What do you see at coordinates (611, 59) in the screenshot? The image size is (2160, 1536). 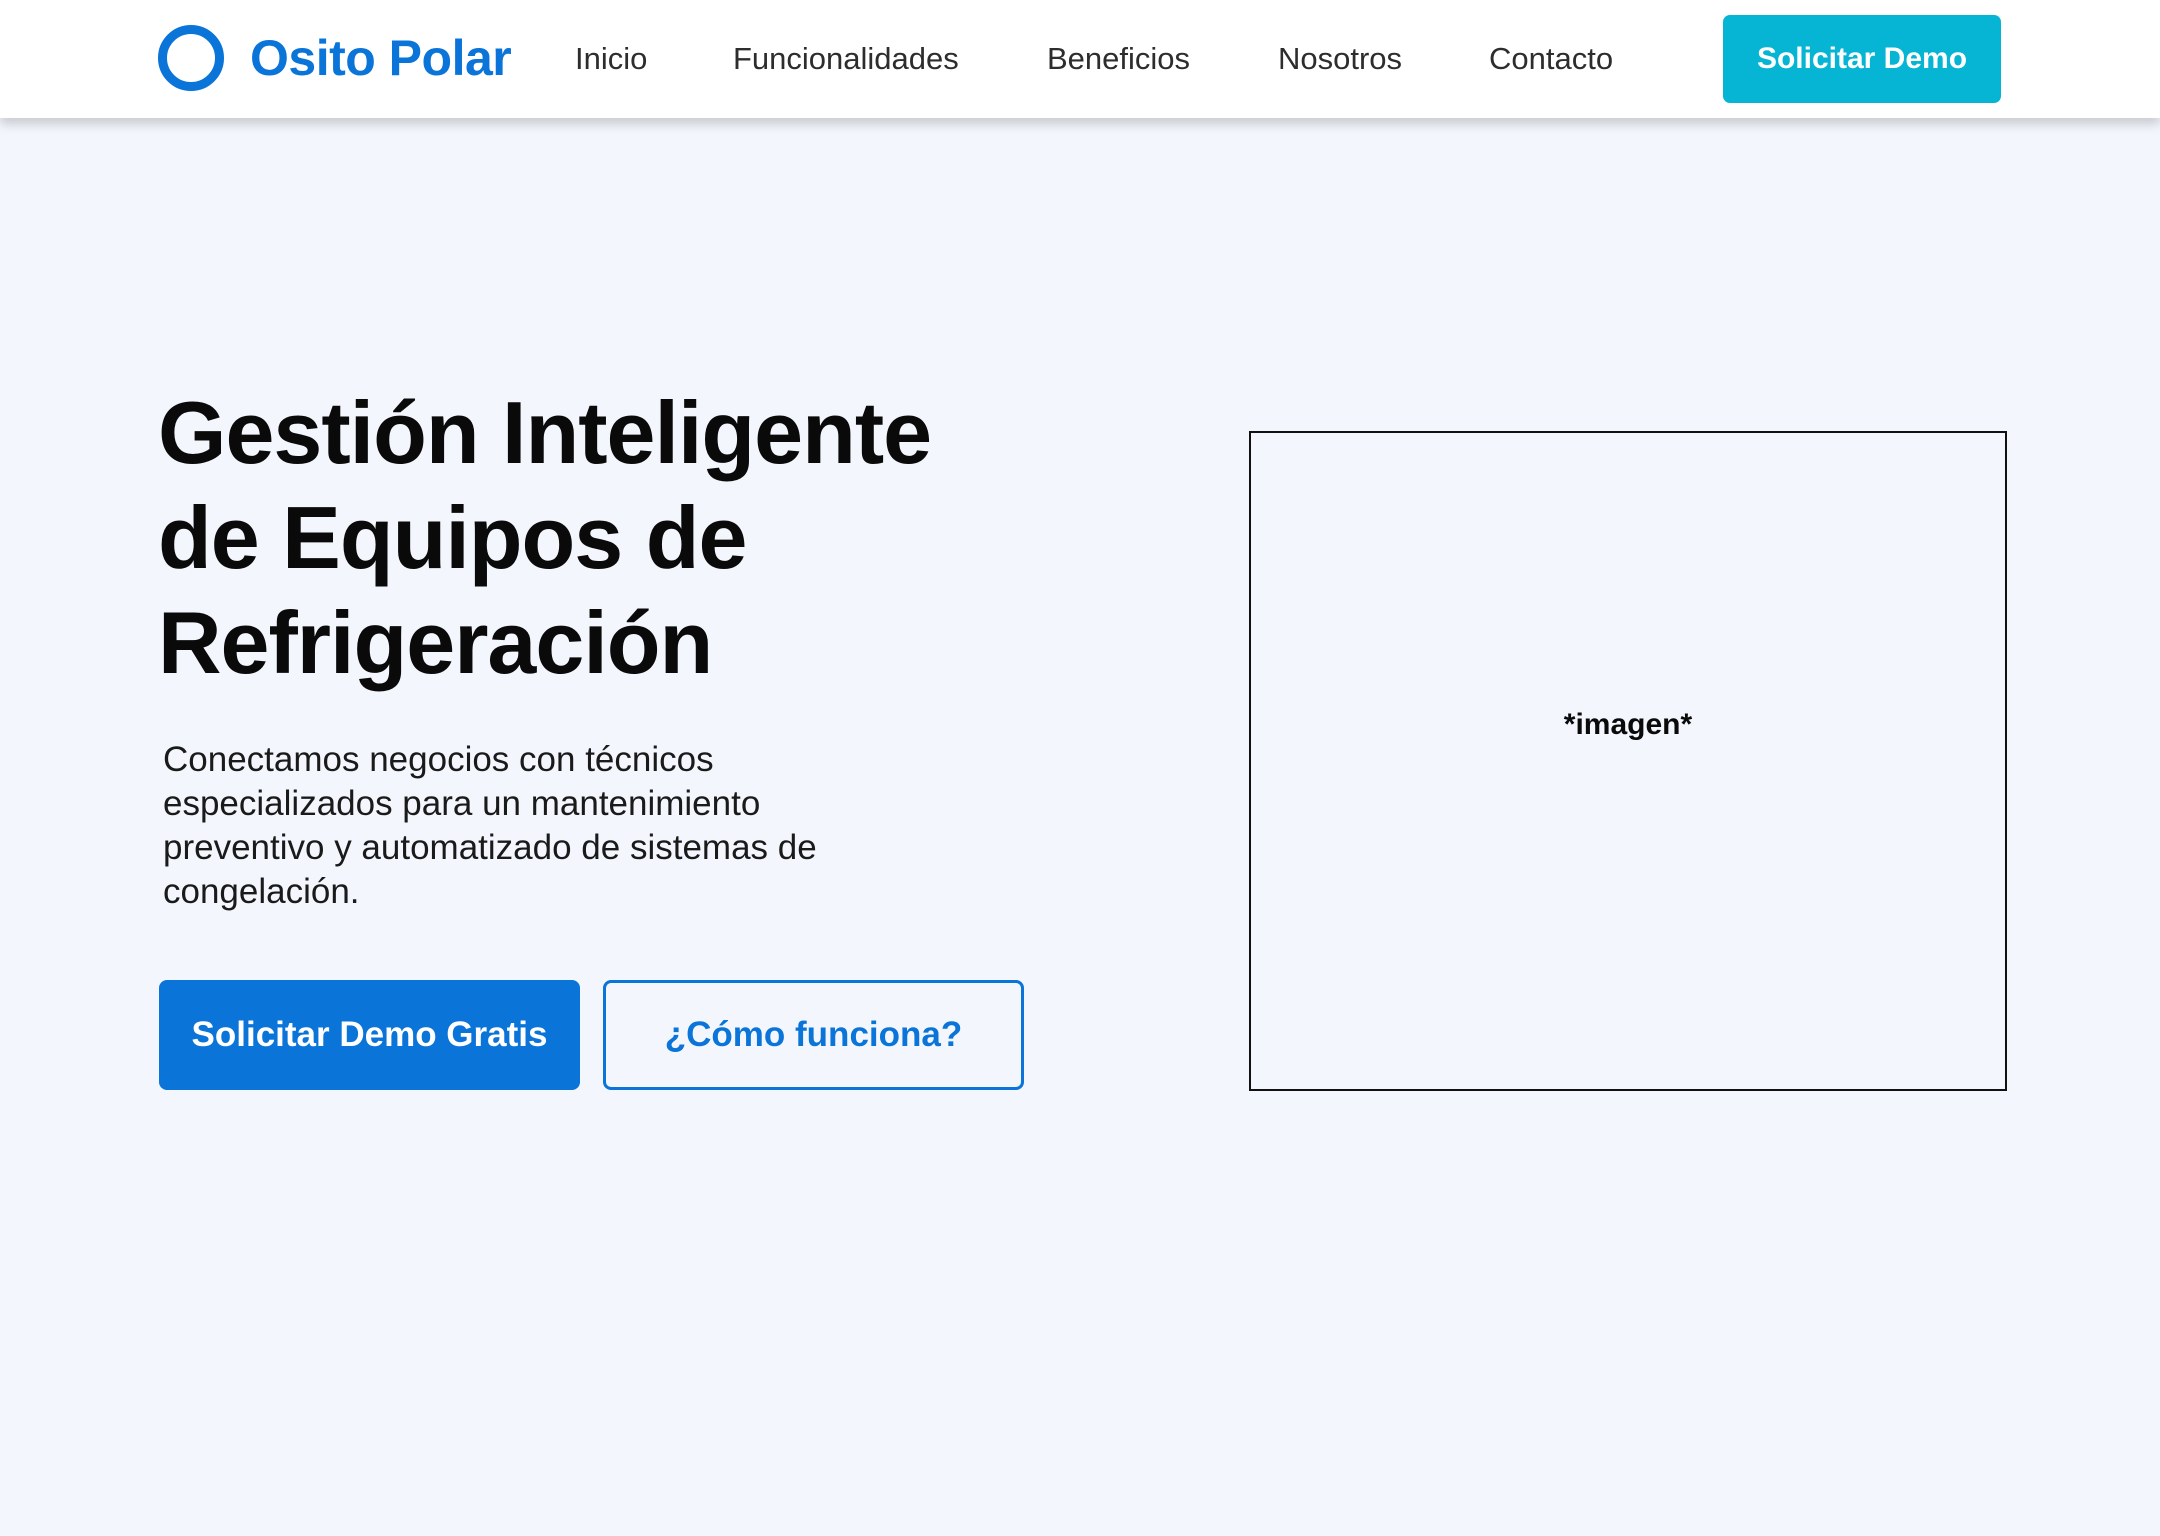 I see `nav-link-inicio: Inicio` at bounding box center [611, 59].